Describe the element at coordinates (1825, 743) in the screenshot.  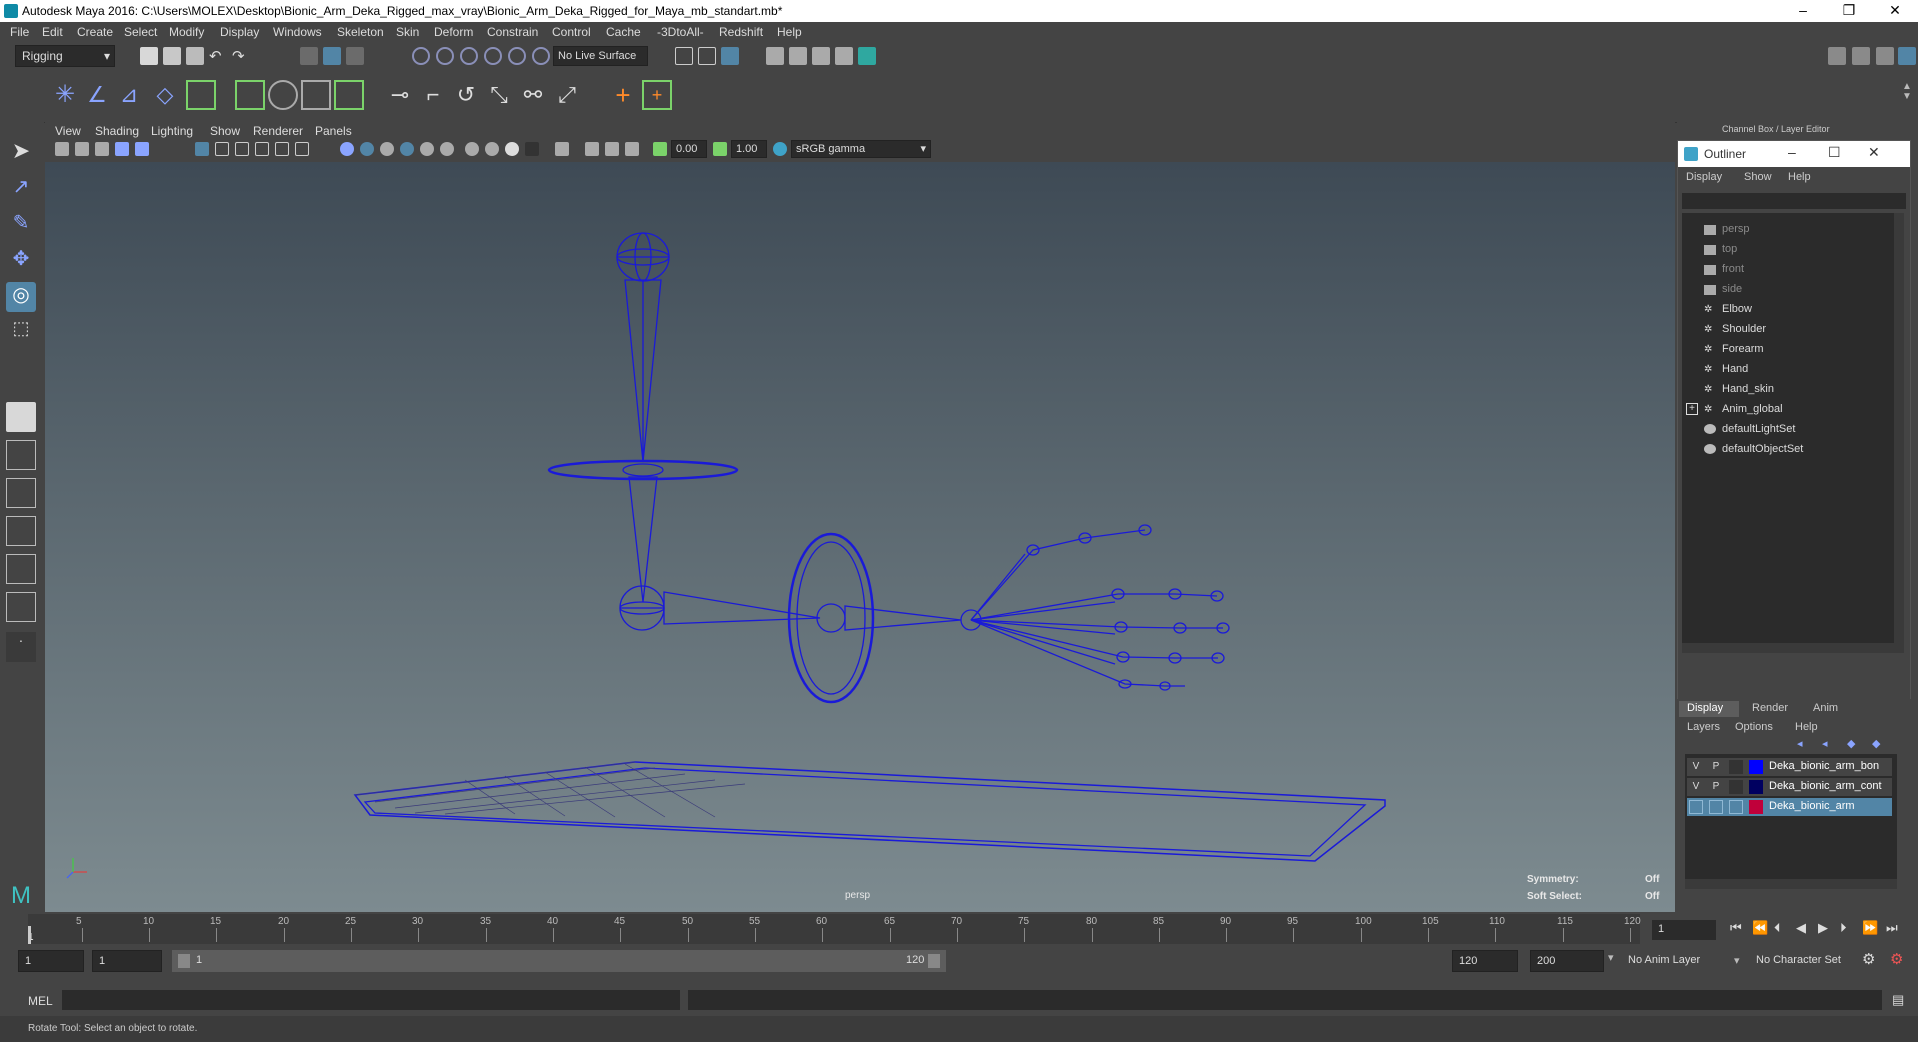
I see `layer-down-icon: ◂` at that location.